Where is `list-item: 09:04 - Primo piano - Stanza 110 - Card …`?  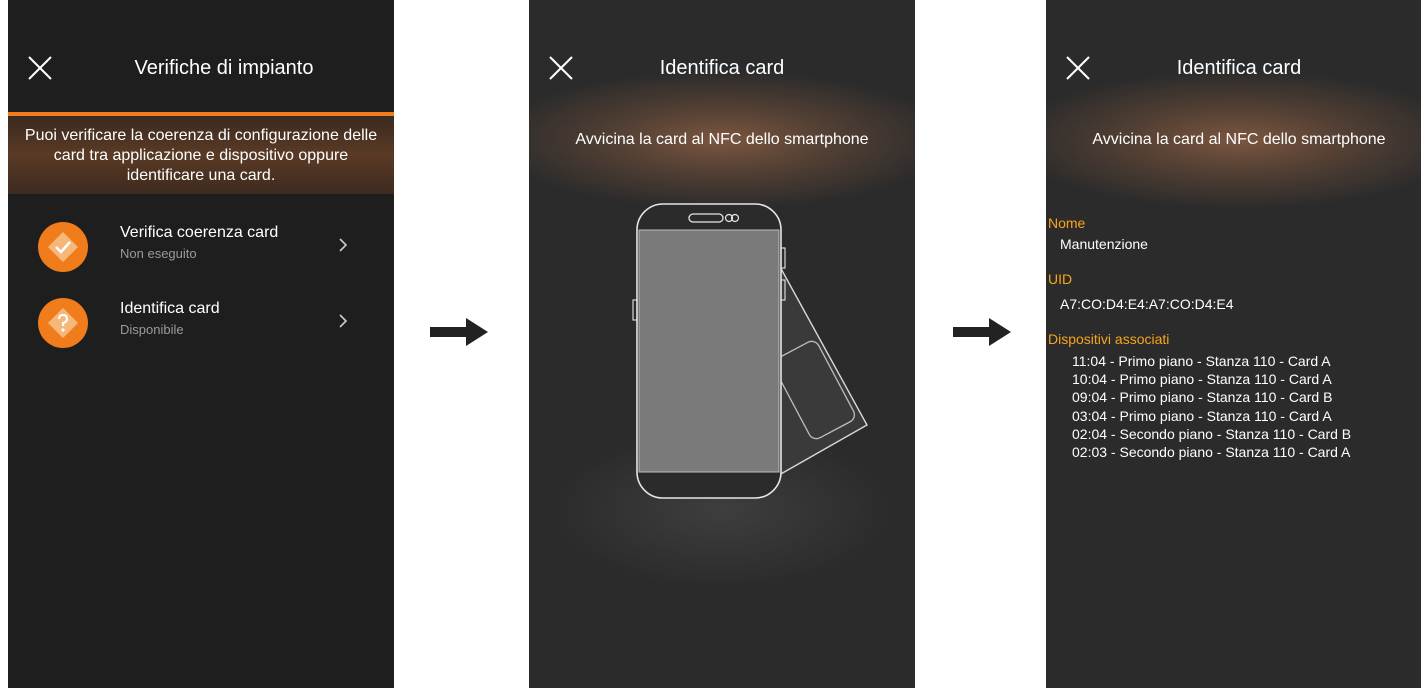 list-item: 09:04 - Primo piano - Stanza 110 - Card … is located at coordinates (1202, 397).